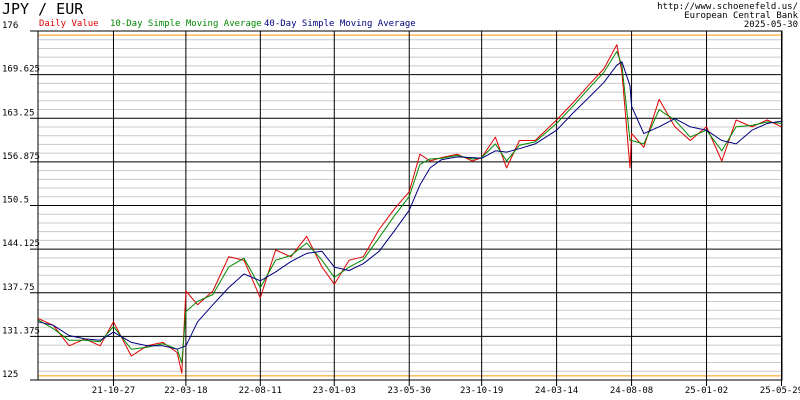 The width and height of the screenshot is (800, 400). Describe the element at coordinates (18, 288) in the screenshot. I see `y-tick-label: 137.75` at that location.